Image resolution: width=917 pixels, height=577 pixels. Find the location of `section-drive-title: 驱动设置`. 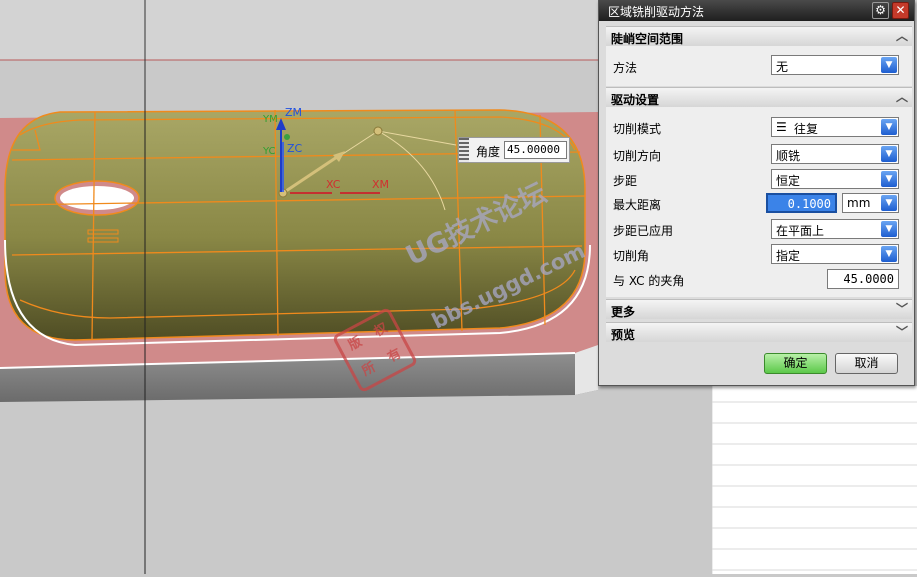

section-drive-title: 驱动设置 is located at coordinates (635, 100).